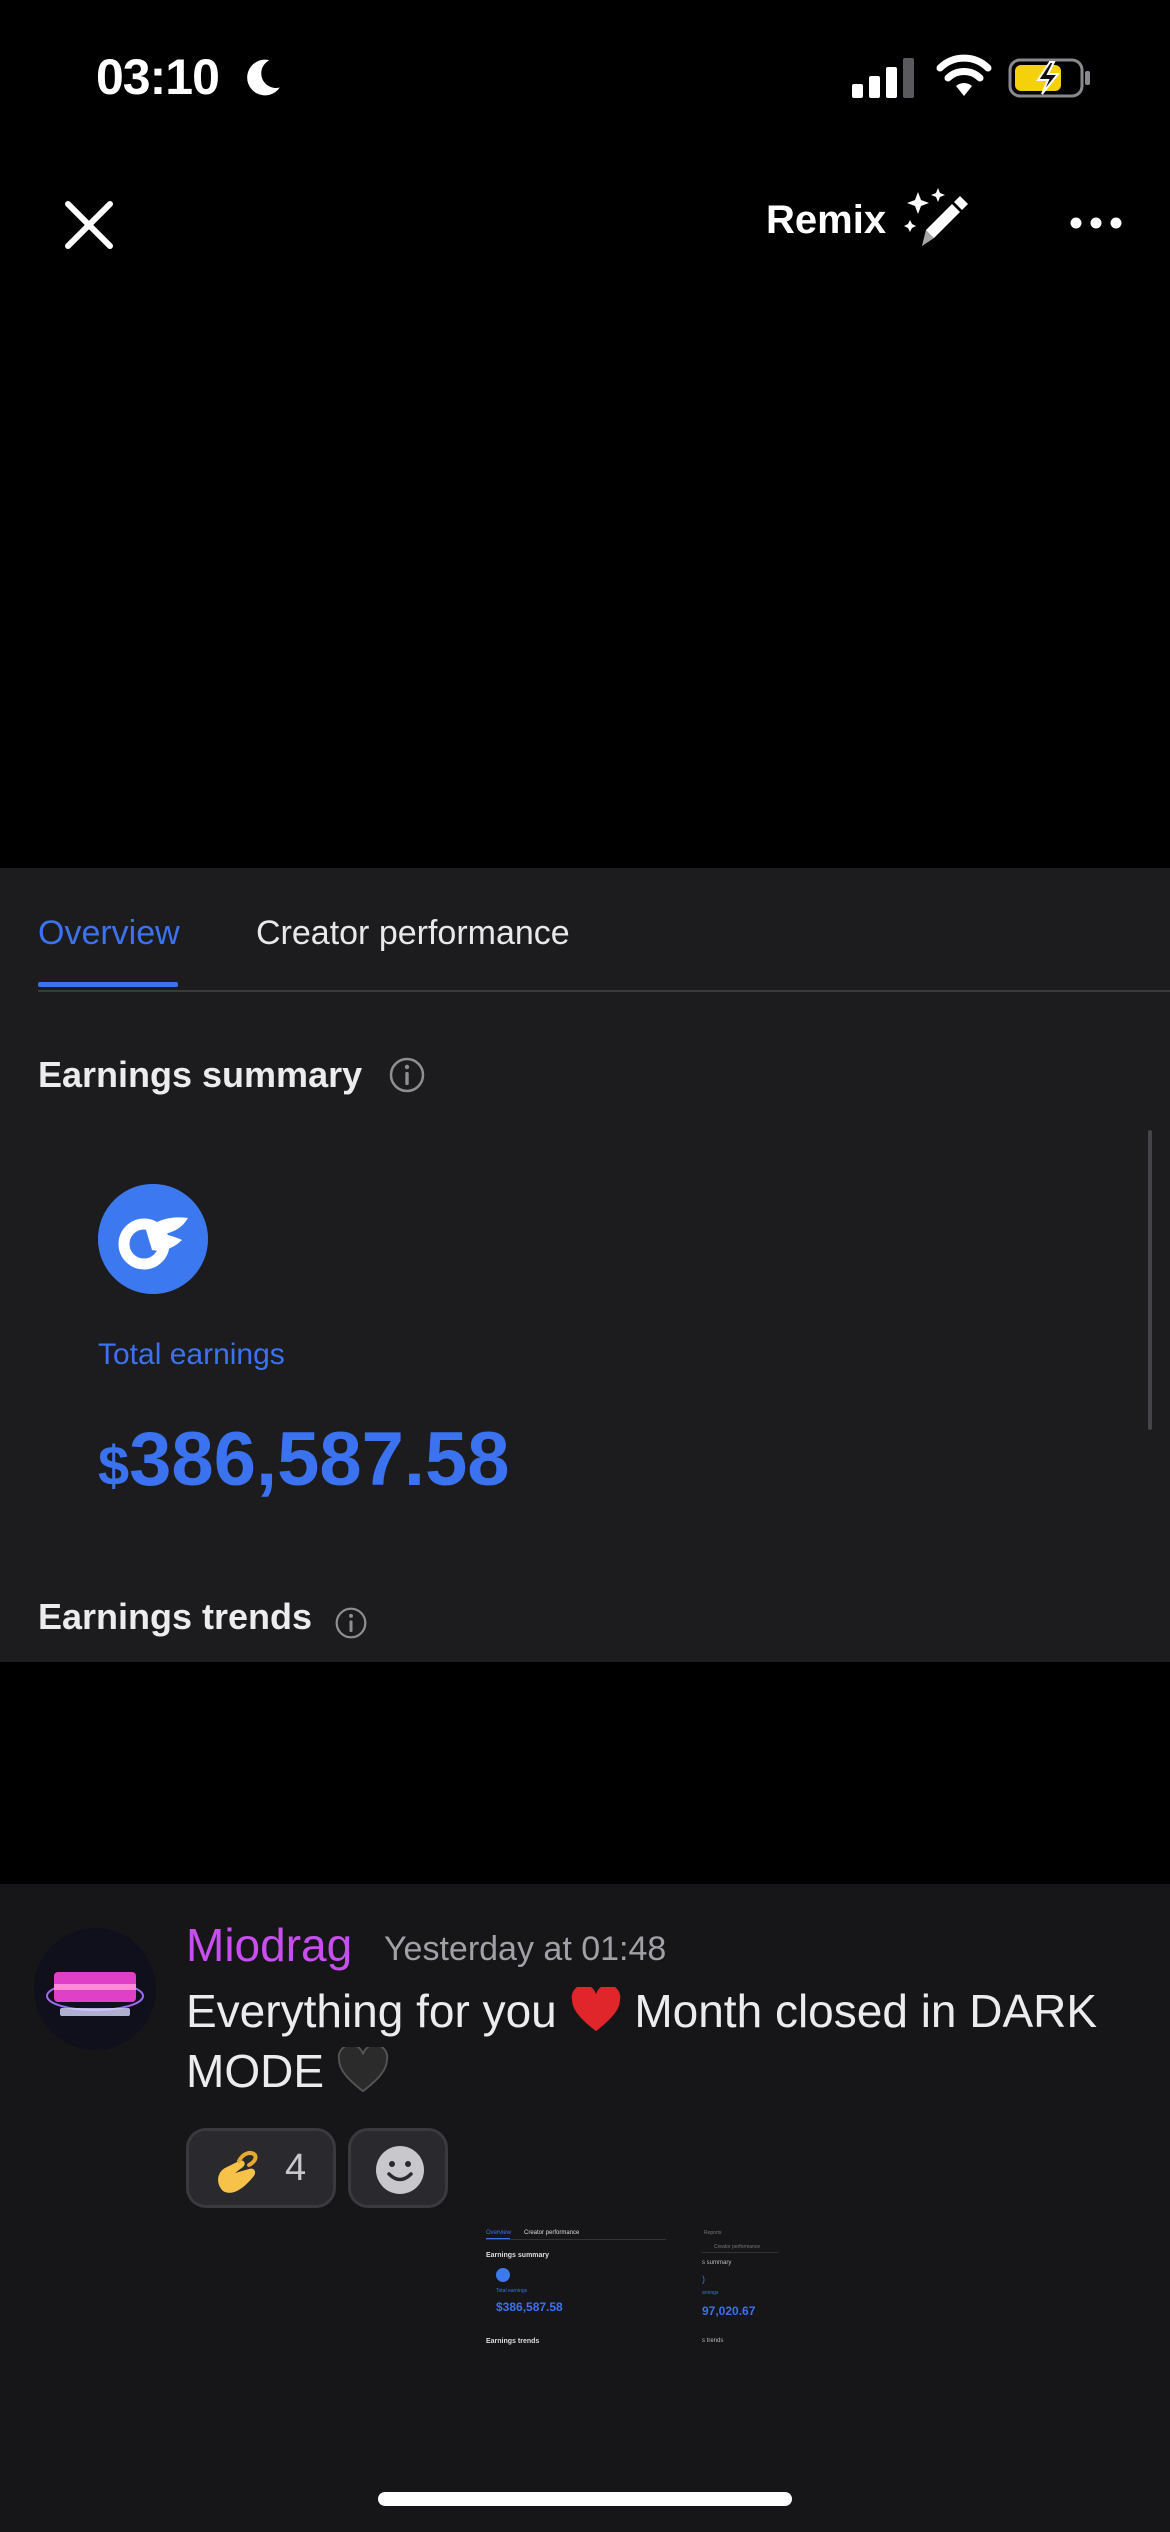 This screenshot has width=1170, height=2532. Describe the element at coordinates (263, 77) in the screenshot. I see `moon-icon` at that location.